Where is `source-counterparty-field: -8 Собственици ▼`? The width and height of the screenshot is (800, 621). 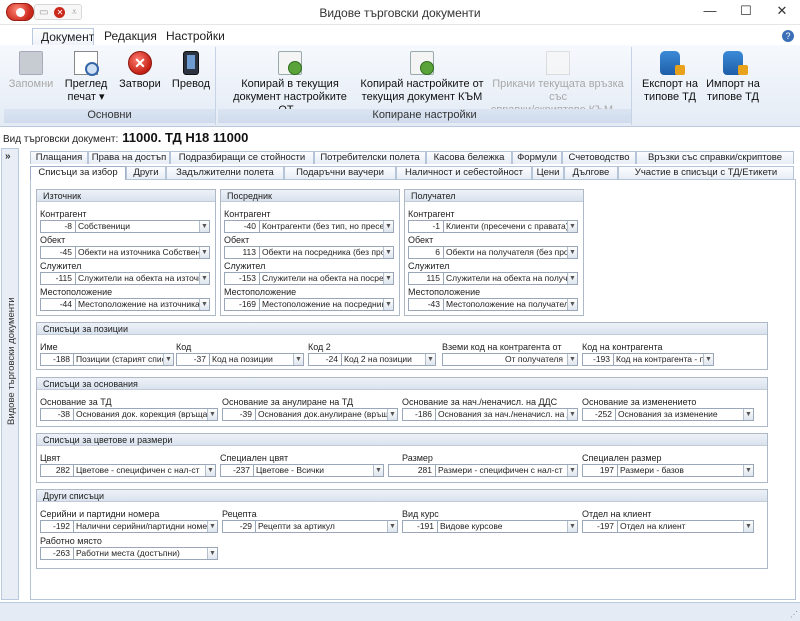 source-counterparty-field: -8 Собственици ▼ is located at coordinates (125, 226).